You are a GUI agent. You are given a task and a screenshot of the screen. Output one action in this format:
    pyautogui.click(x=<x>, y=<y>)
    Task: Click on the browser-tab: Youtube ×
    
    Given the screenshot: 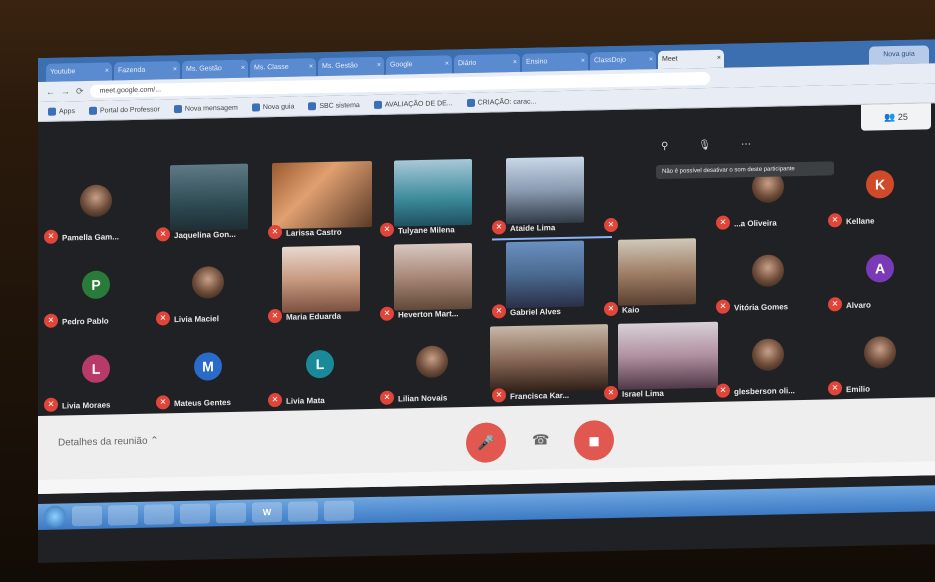 What is the action you would take?
    pyautogui.click(x=79, y=72)
    